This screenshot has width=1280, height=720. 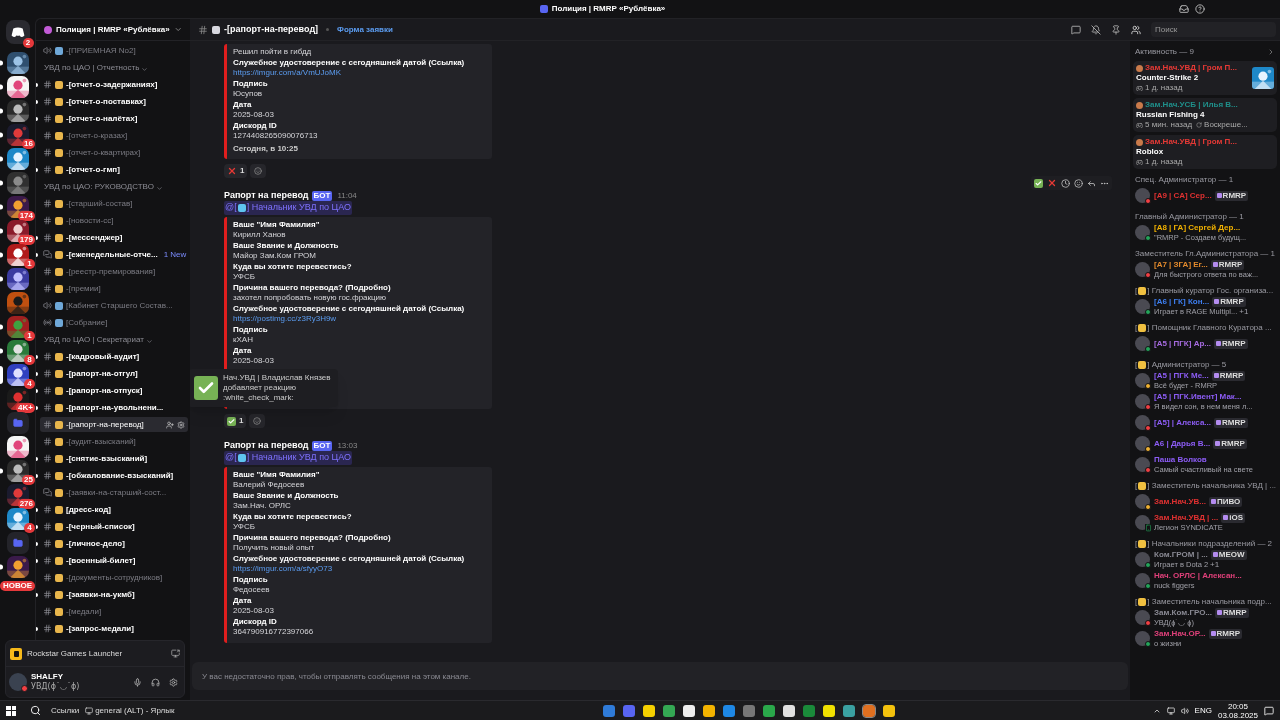 I want to click on channel-item: -[отчет-о-поставках], so click(x=114, y=101).